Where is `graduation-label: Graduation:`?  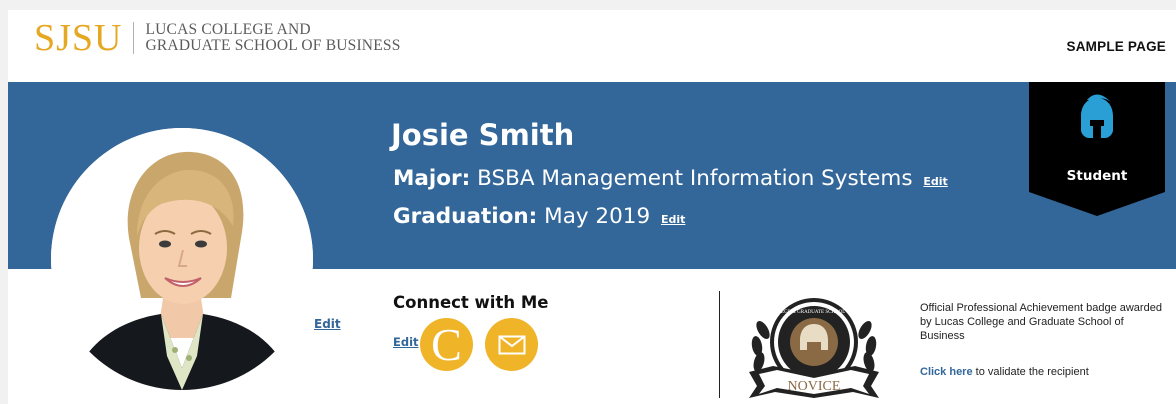
graduation-label: Graduation: is located at coordinates (465, 216).